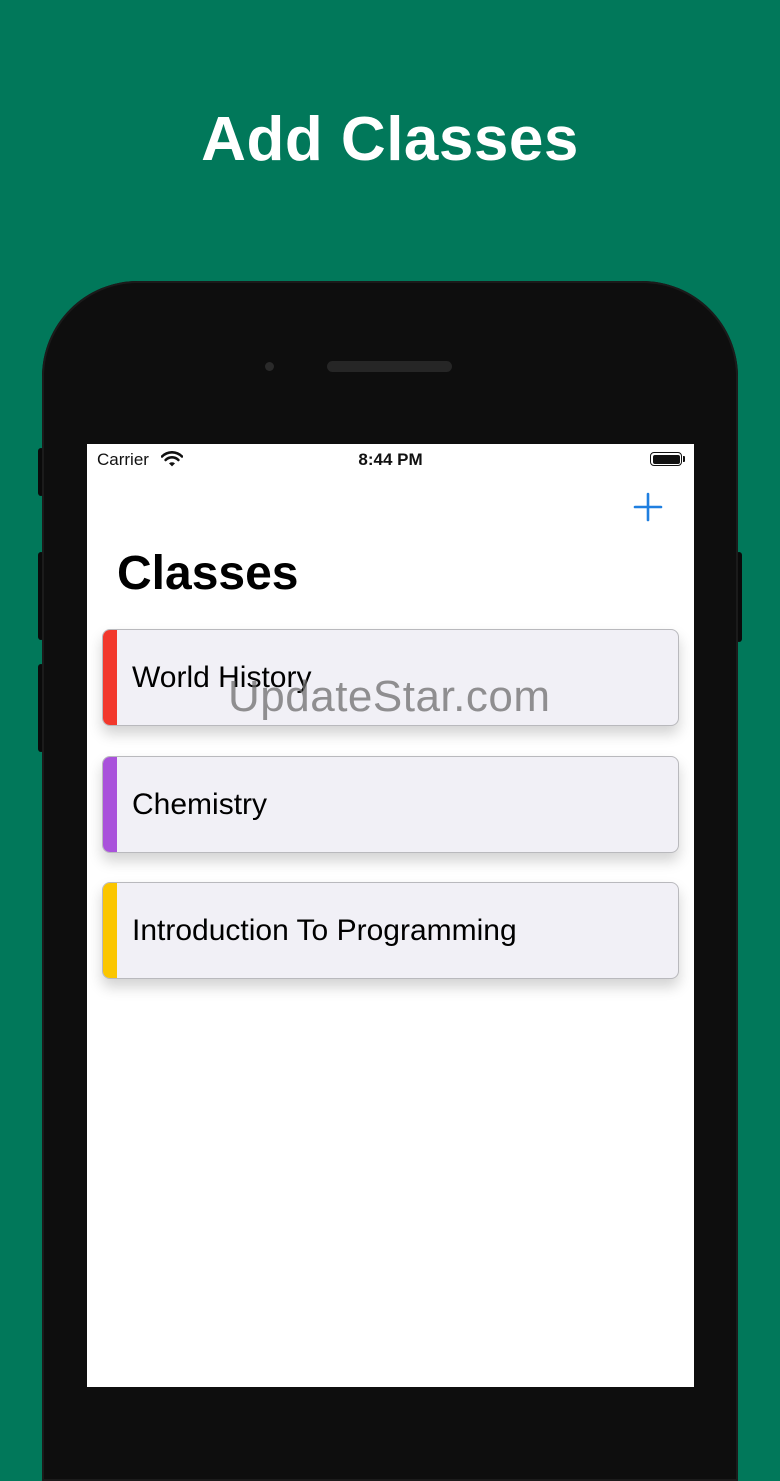 The height and width of the screenshot is (1481, 780). I want to click on battery-icon, so click(666, 459).